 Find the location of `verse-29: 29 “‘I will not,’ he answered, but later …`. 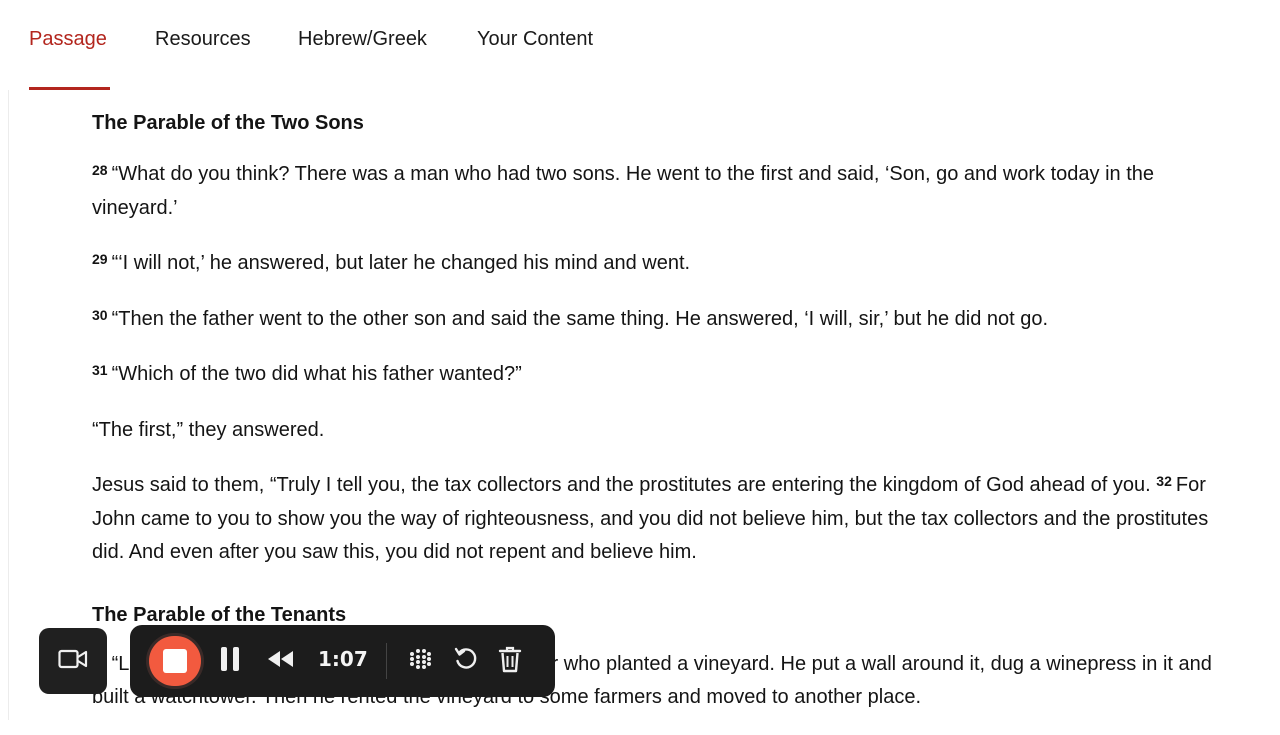

verse-29: 29 “‘I will not,’ he answered, but later … is located at coordinates (652, 264).